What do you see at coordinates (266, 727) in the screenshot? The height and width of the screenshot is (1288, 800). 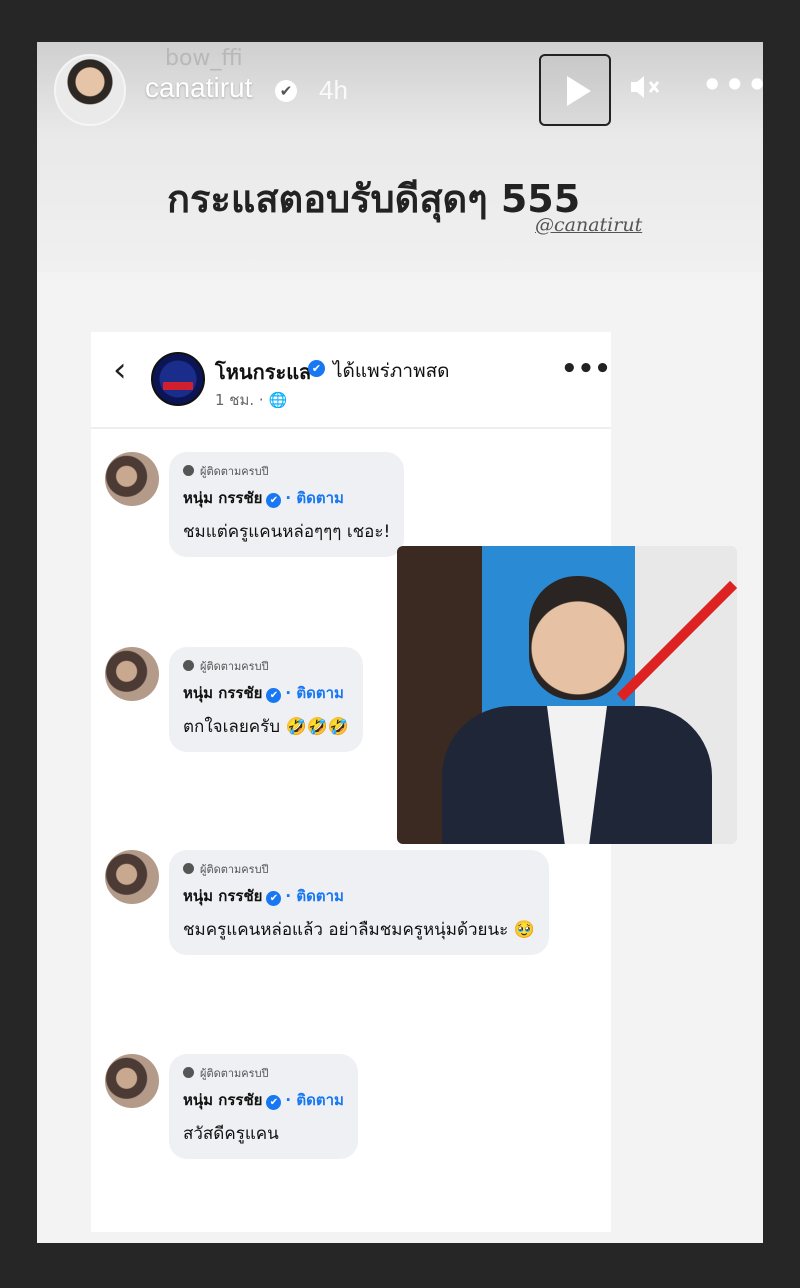 I see `comment-text: ตกใจเลยครับ 🤣🤣🤣` at bounding box center [266, 727].